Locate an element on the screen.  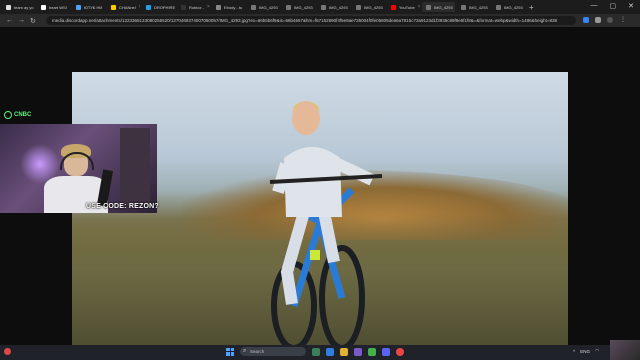
browser-tab: heart WSI× is located at coordinates (53, 7).